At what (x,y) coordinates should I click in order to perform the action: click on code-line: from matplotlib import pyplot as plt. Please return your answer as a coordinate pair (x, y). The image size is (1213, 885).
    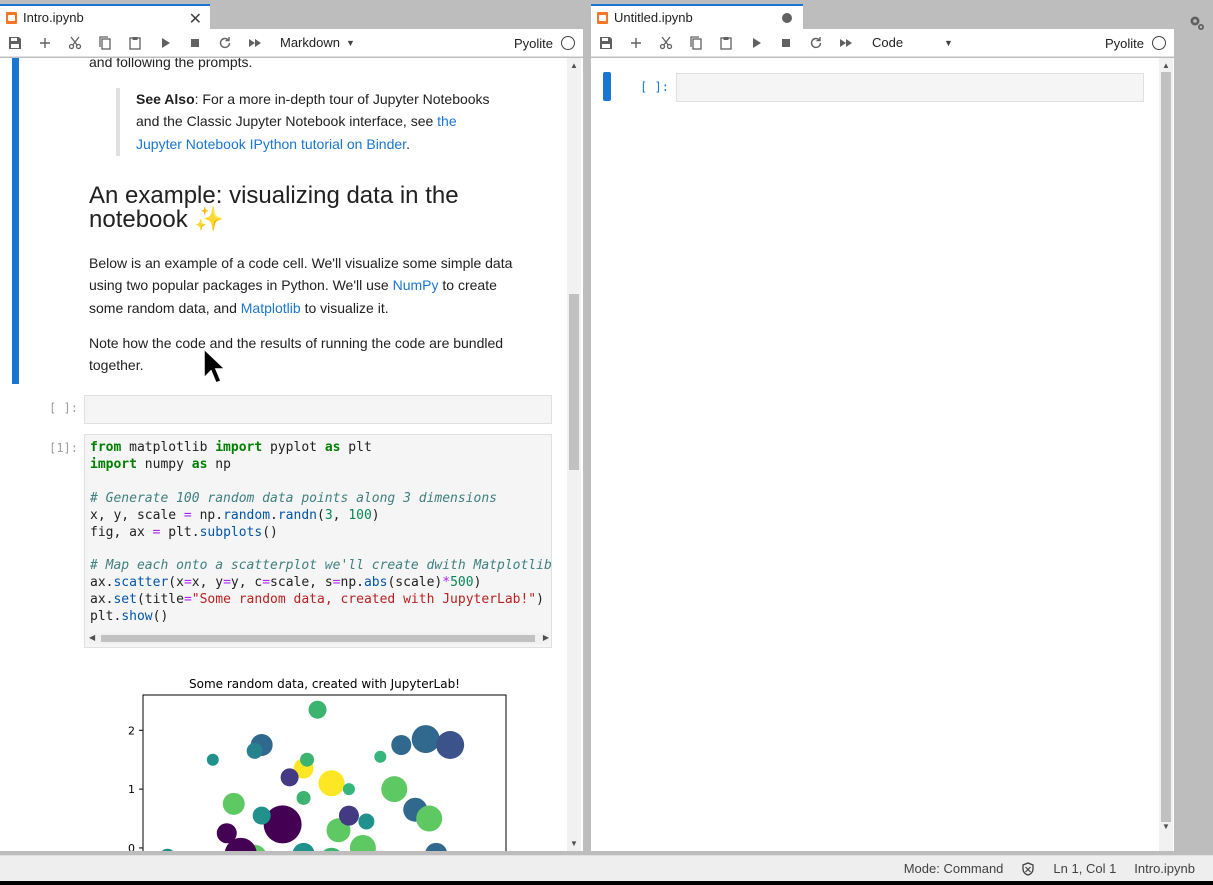
    Looking at the image, I should click on (231, 447).